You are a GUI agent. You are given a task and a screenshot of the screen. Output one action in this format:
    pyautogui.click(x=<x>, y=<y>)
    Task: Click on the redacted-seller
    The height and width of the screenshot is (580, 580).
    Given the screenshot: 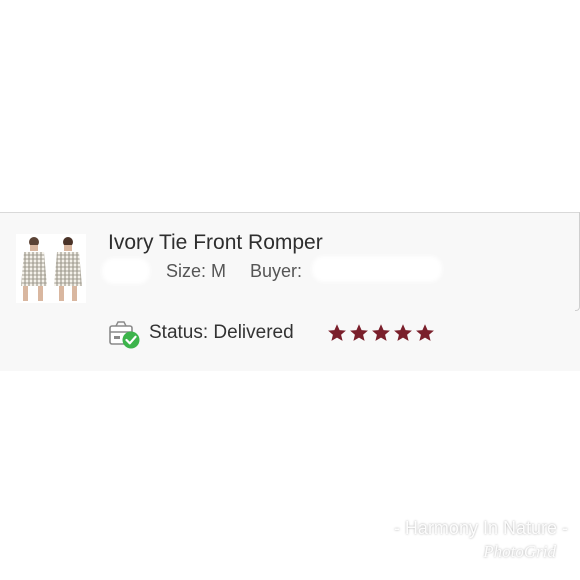 What is the action you would take?
    pyautogui.click(x=126, y=271)
    